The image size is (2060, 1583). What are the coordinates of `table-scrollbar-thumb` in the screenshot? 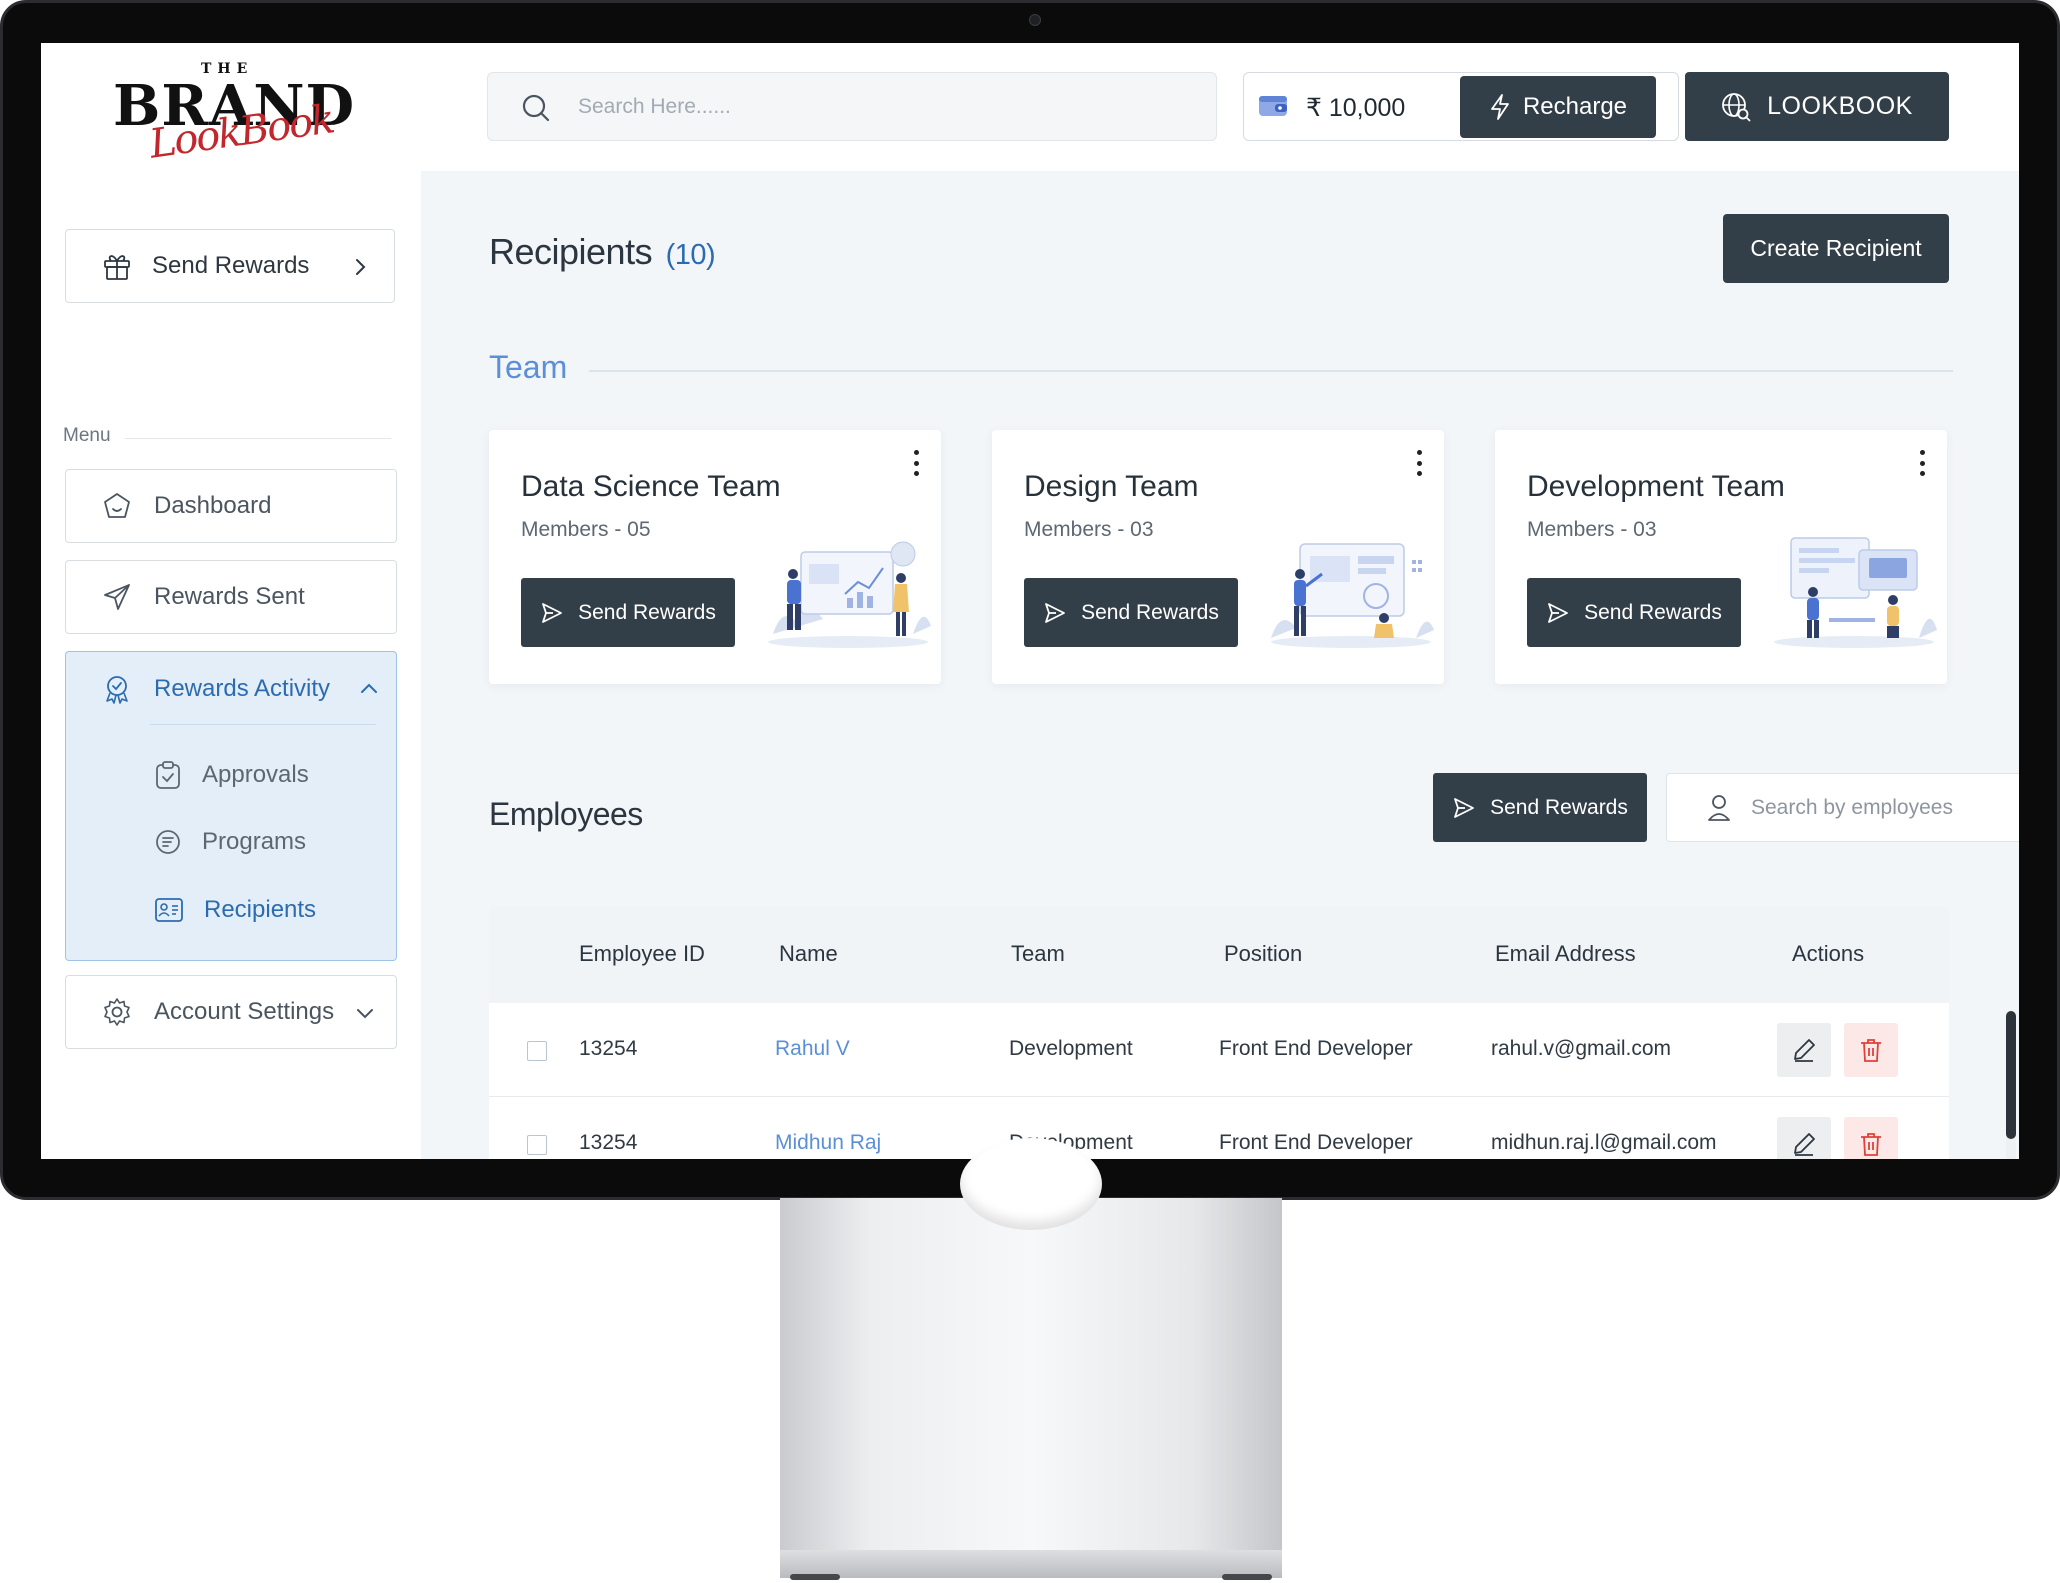 It's located at (2011, 1075).